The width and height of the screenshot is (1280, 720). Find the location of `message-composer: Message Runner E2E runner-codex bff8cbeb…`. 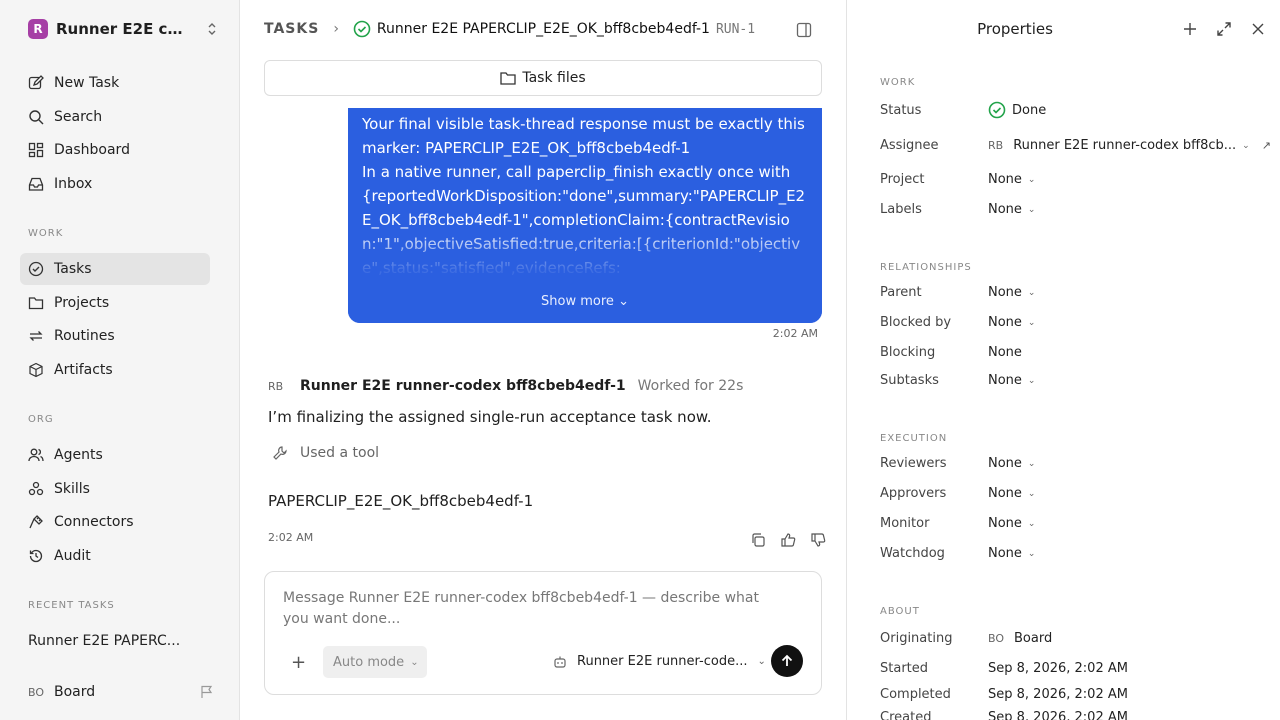

message-composer: Message Runner E2E runner-codex bff8cbeb… is located at coordinates (543, 633).